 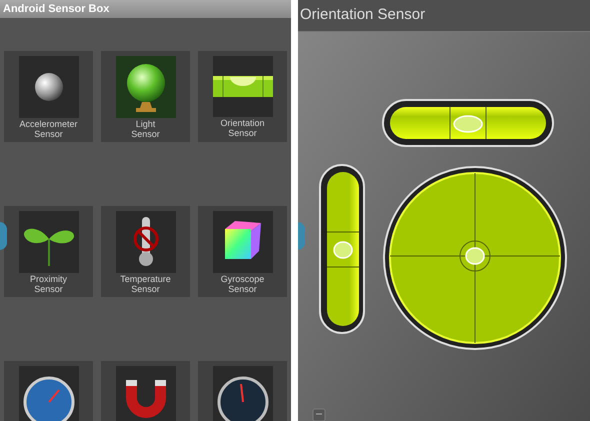 What do you see at coordinates (319, 414) in the screenshot?
I see `menu-icon` at bounding box center [319, 414].